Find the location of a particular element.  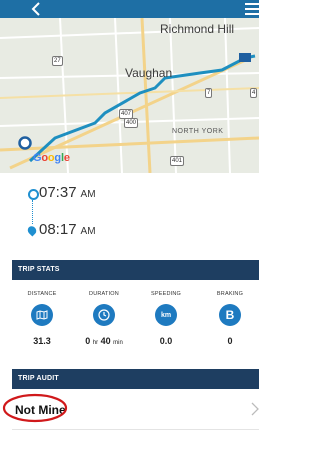

google-logo: Google is located at coordinates (51, 158).